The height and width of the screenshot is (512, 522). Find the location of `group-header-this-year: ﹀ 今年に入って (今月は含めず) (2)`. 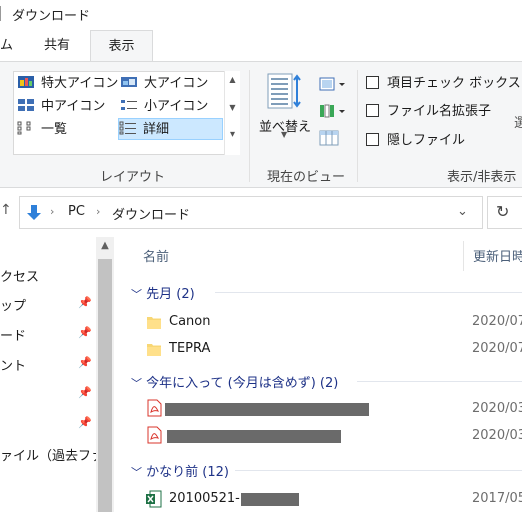

group-header-this-year: ﹀ 今年に入って (今月は含めず) (2) is located at coordinates (234, 381).